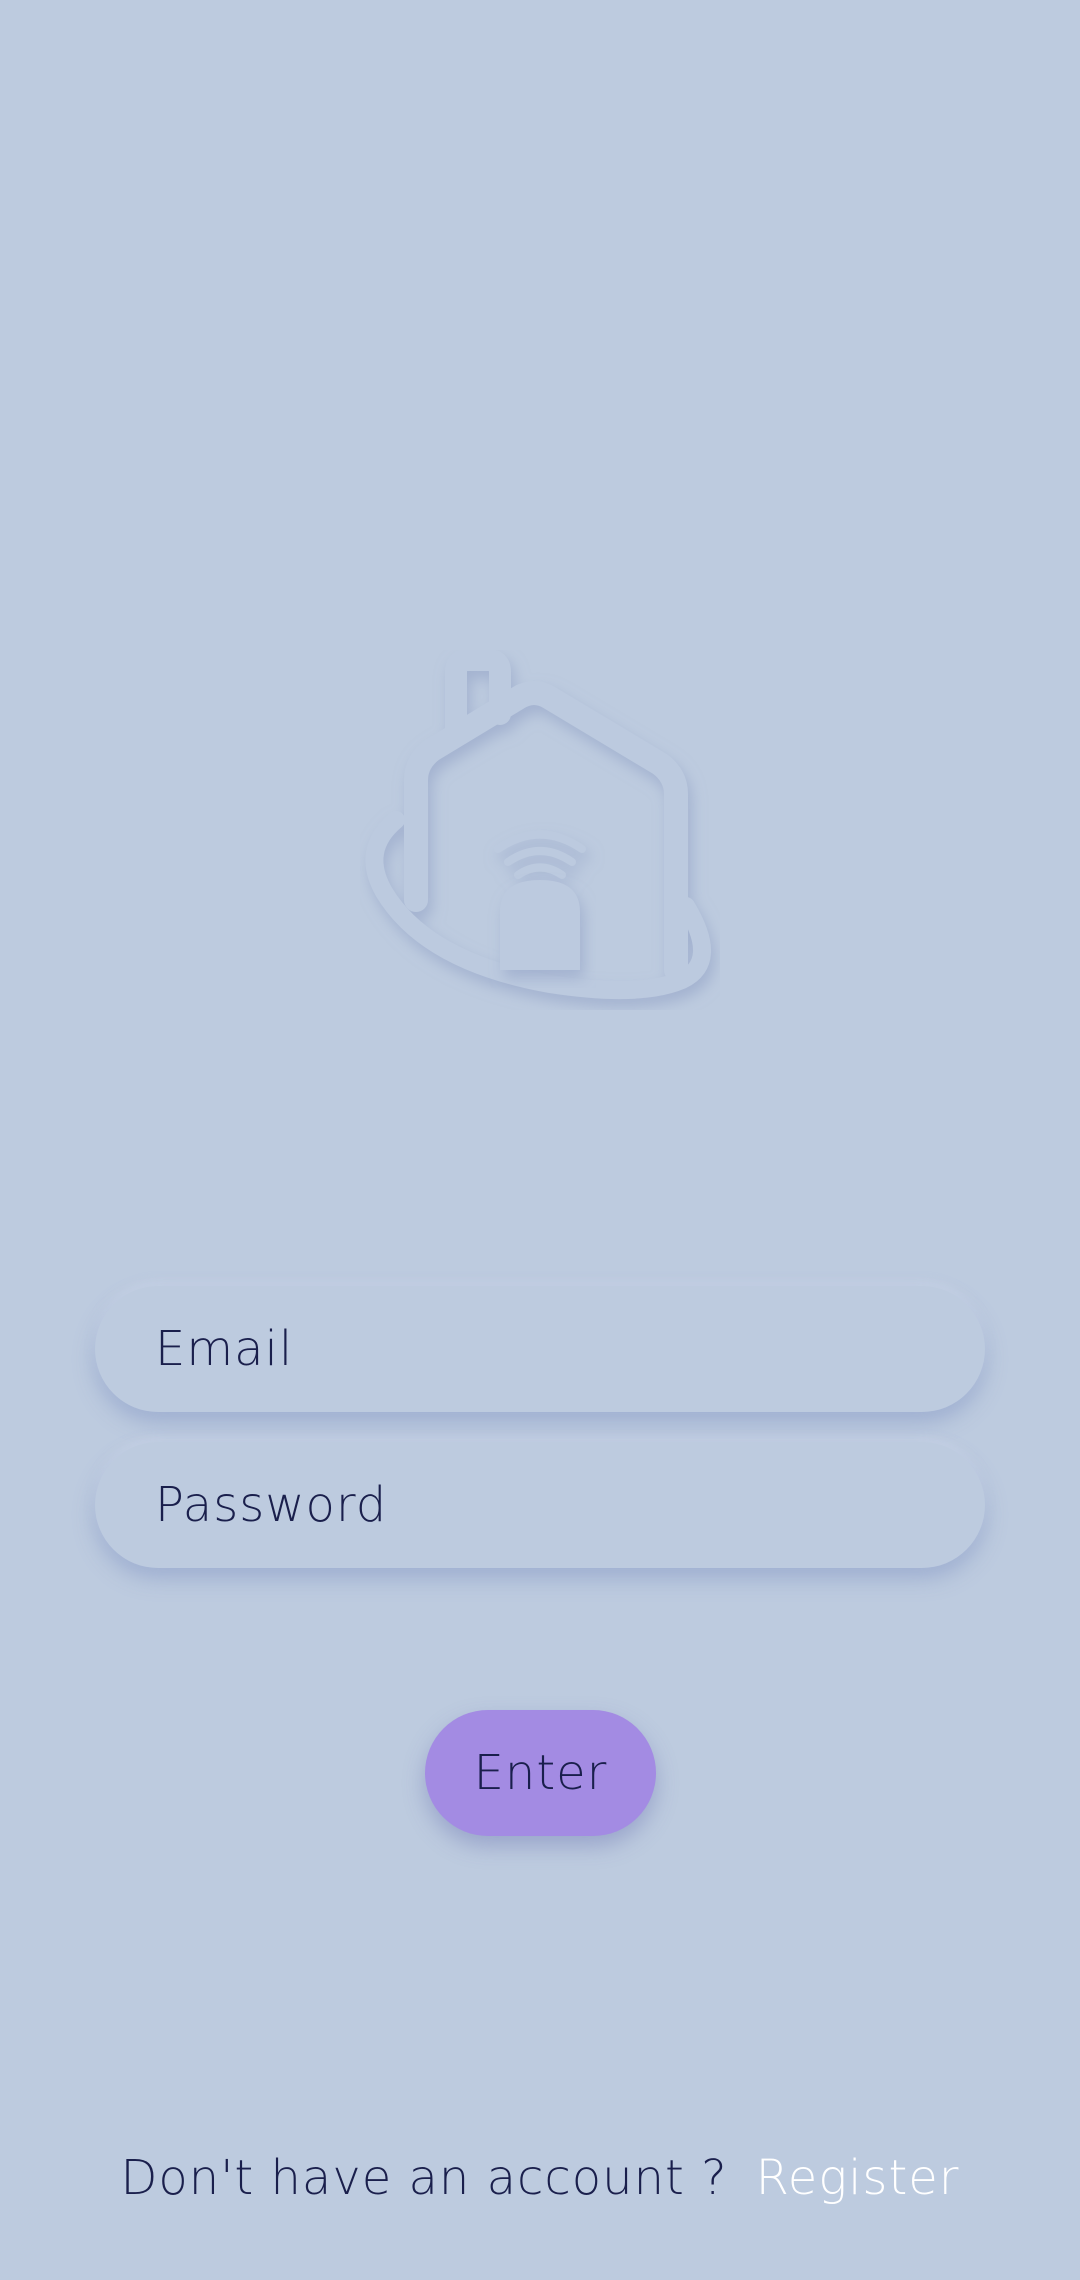  I want to click on smart-home-icon, so click(540, 830).